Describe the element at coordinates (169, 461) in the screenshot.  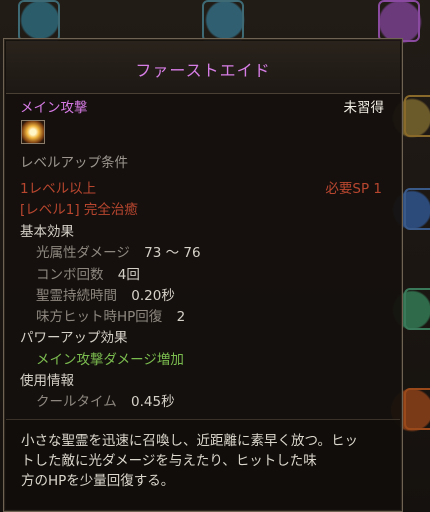
I see `description-line: トした敵に光ダメージを与えたり、ヒットした味` at that location.